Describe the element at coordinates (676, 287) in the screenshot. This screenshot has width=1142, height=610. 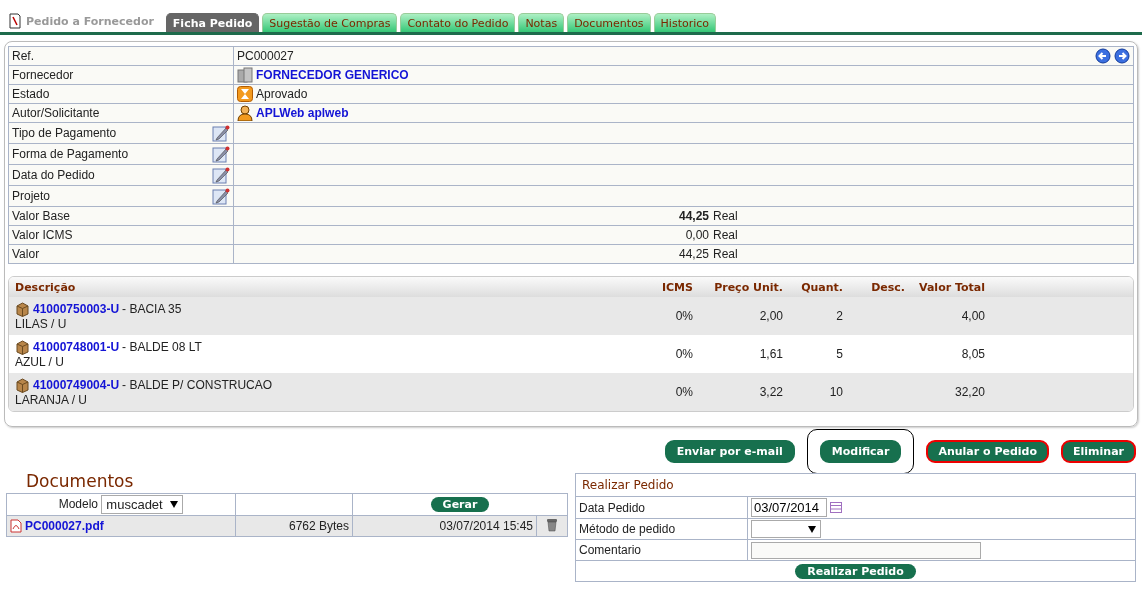
I see `column-header: ICMS` at that location.